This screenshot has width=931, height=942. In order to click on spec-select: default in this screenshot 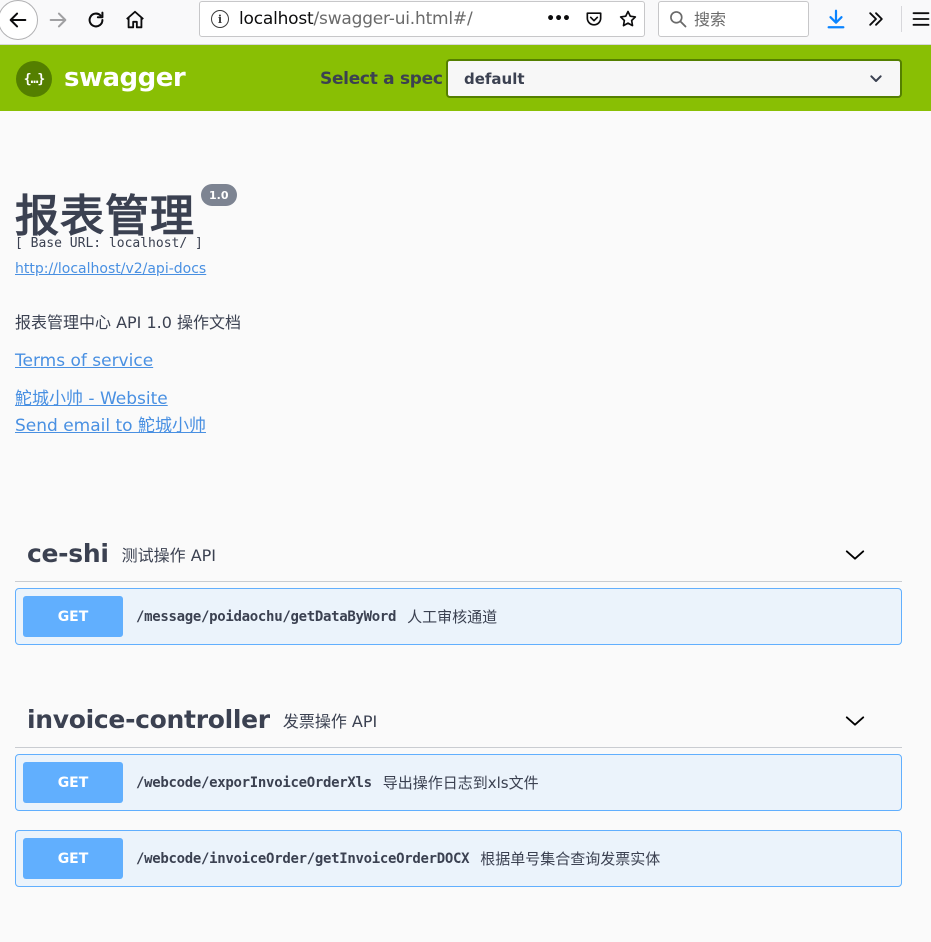, I will do `click(674, 78)`.